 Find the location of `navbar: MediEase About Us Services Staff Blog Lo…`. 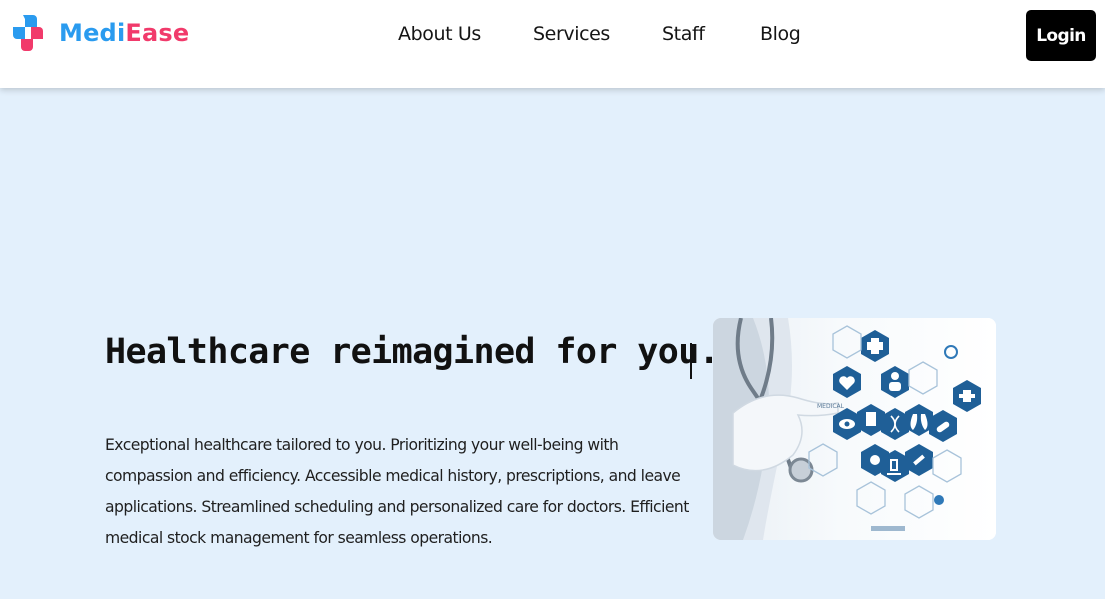

navbar: MediEase About Us Services Staff Blog Lo… is located at coordinates (552, 44).